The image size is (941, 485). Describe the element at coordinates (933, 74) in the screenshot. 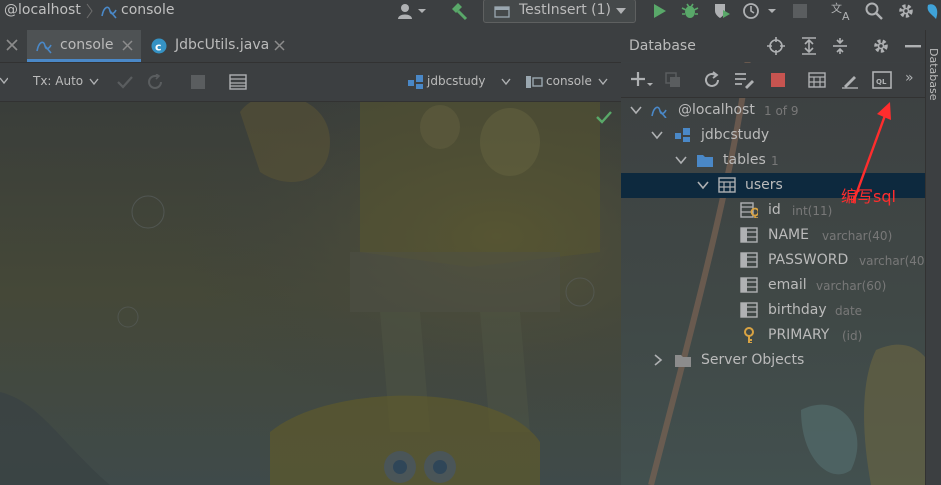

I see `database-tool-window-button: Database` at that location.